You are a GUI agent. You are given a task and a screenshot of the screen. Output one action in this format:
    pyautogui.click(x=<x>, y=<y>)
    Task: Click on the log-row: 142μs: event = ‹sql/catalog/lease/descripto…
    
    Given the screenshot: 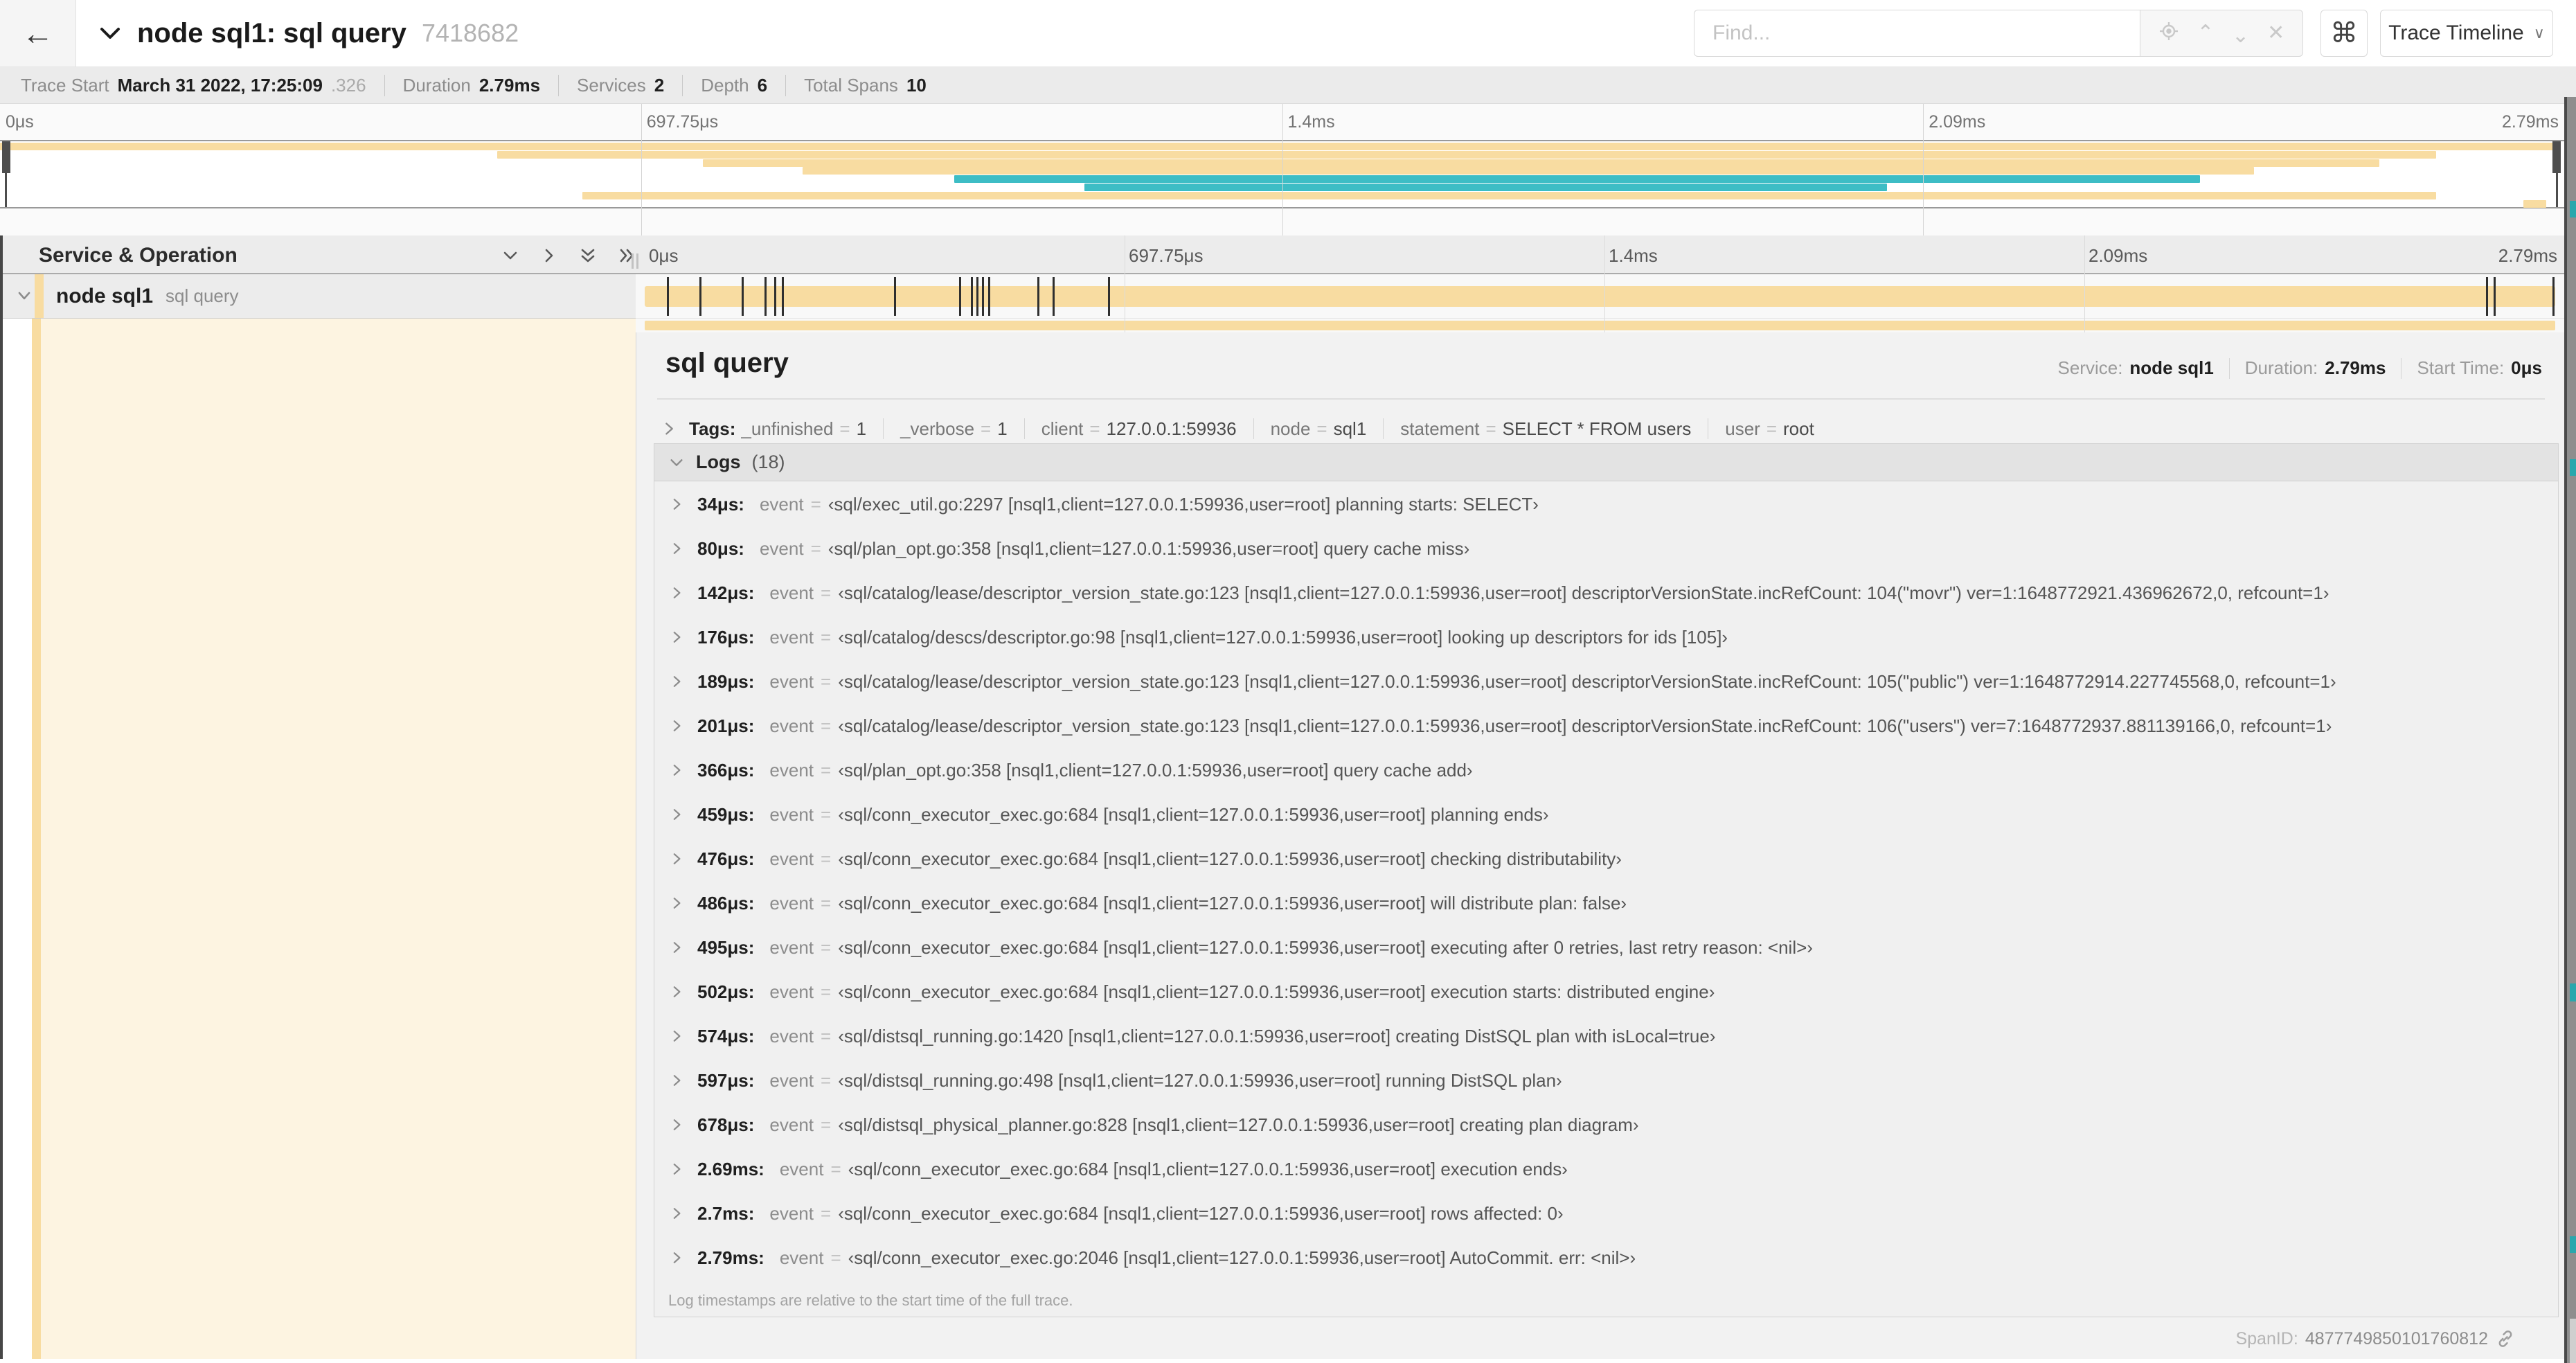 What is the action you would take?
    pyautogui.click(x=1606, y=593)
    